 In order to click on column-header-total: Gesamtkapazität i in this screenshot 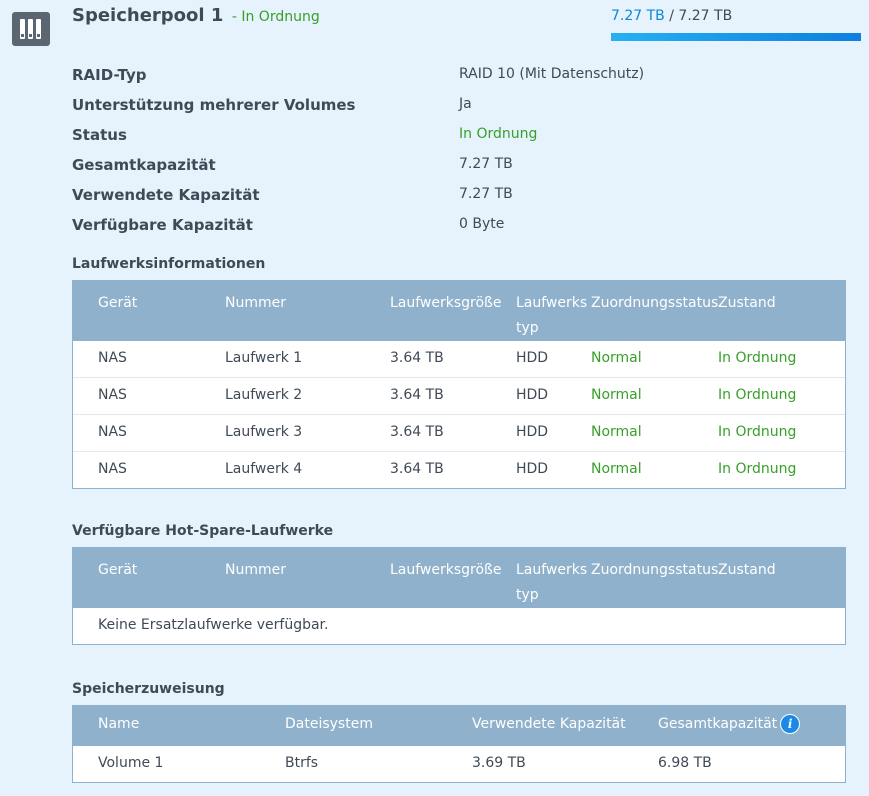, I will do `click(729, 724)`.